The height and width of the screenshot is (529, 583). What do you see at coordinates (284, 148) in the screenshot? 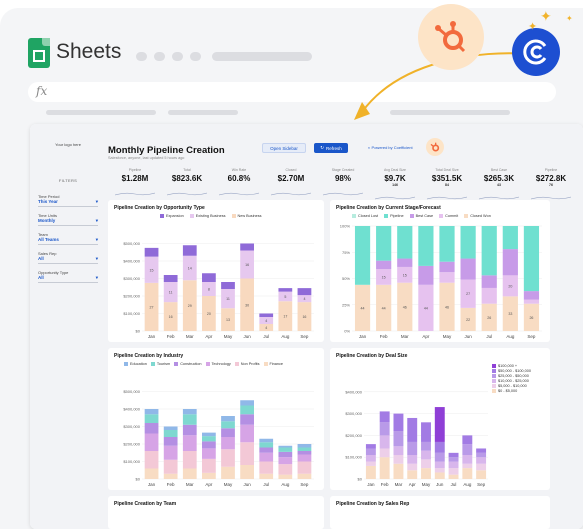
I see `open-sidebar-button: Open Sidebar` at bounding box center [284, 148].